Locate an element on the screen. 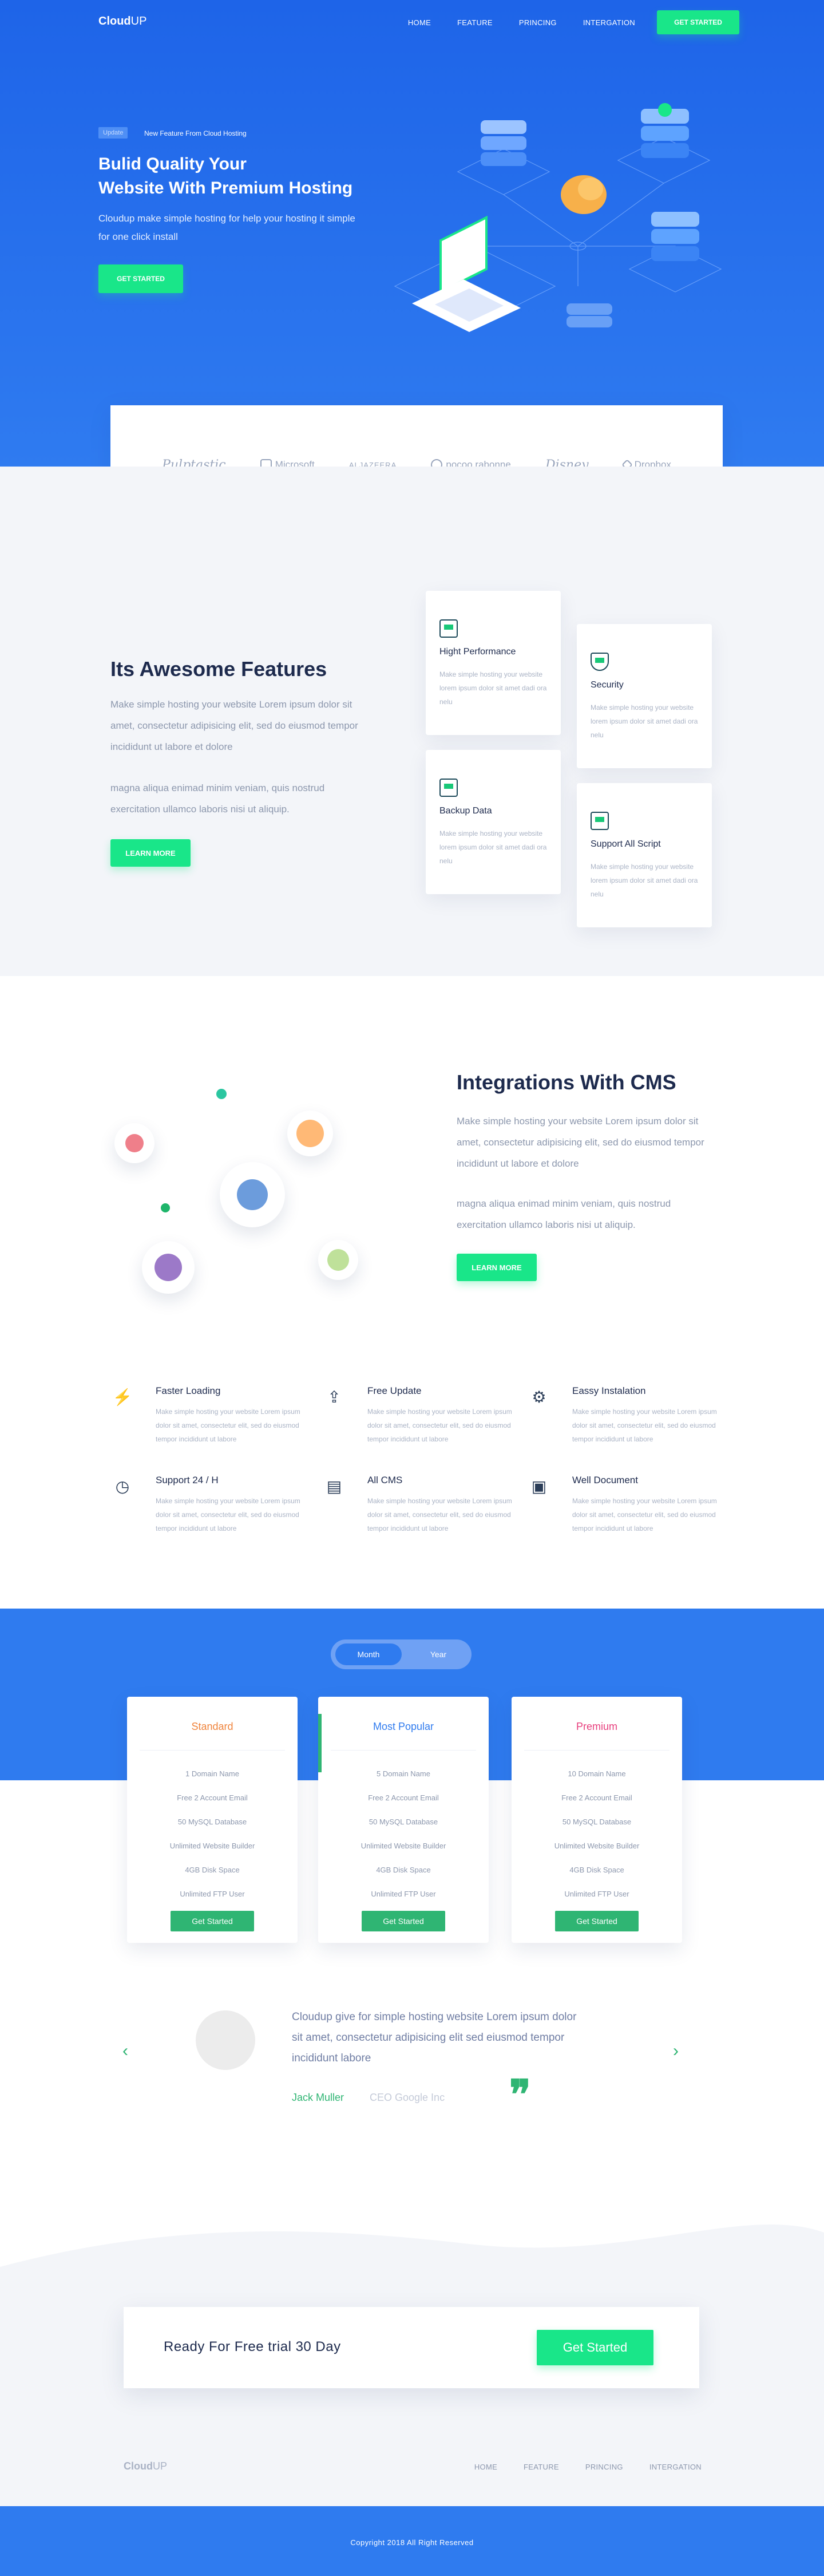 The height and width of the screenshot is (2576, 824). avatar is located at coordinates (225, 2040).